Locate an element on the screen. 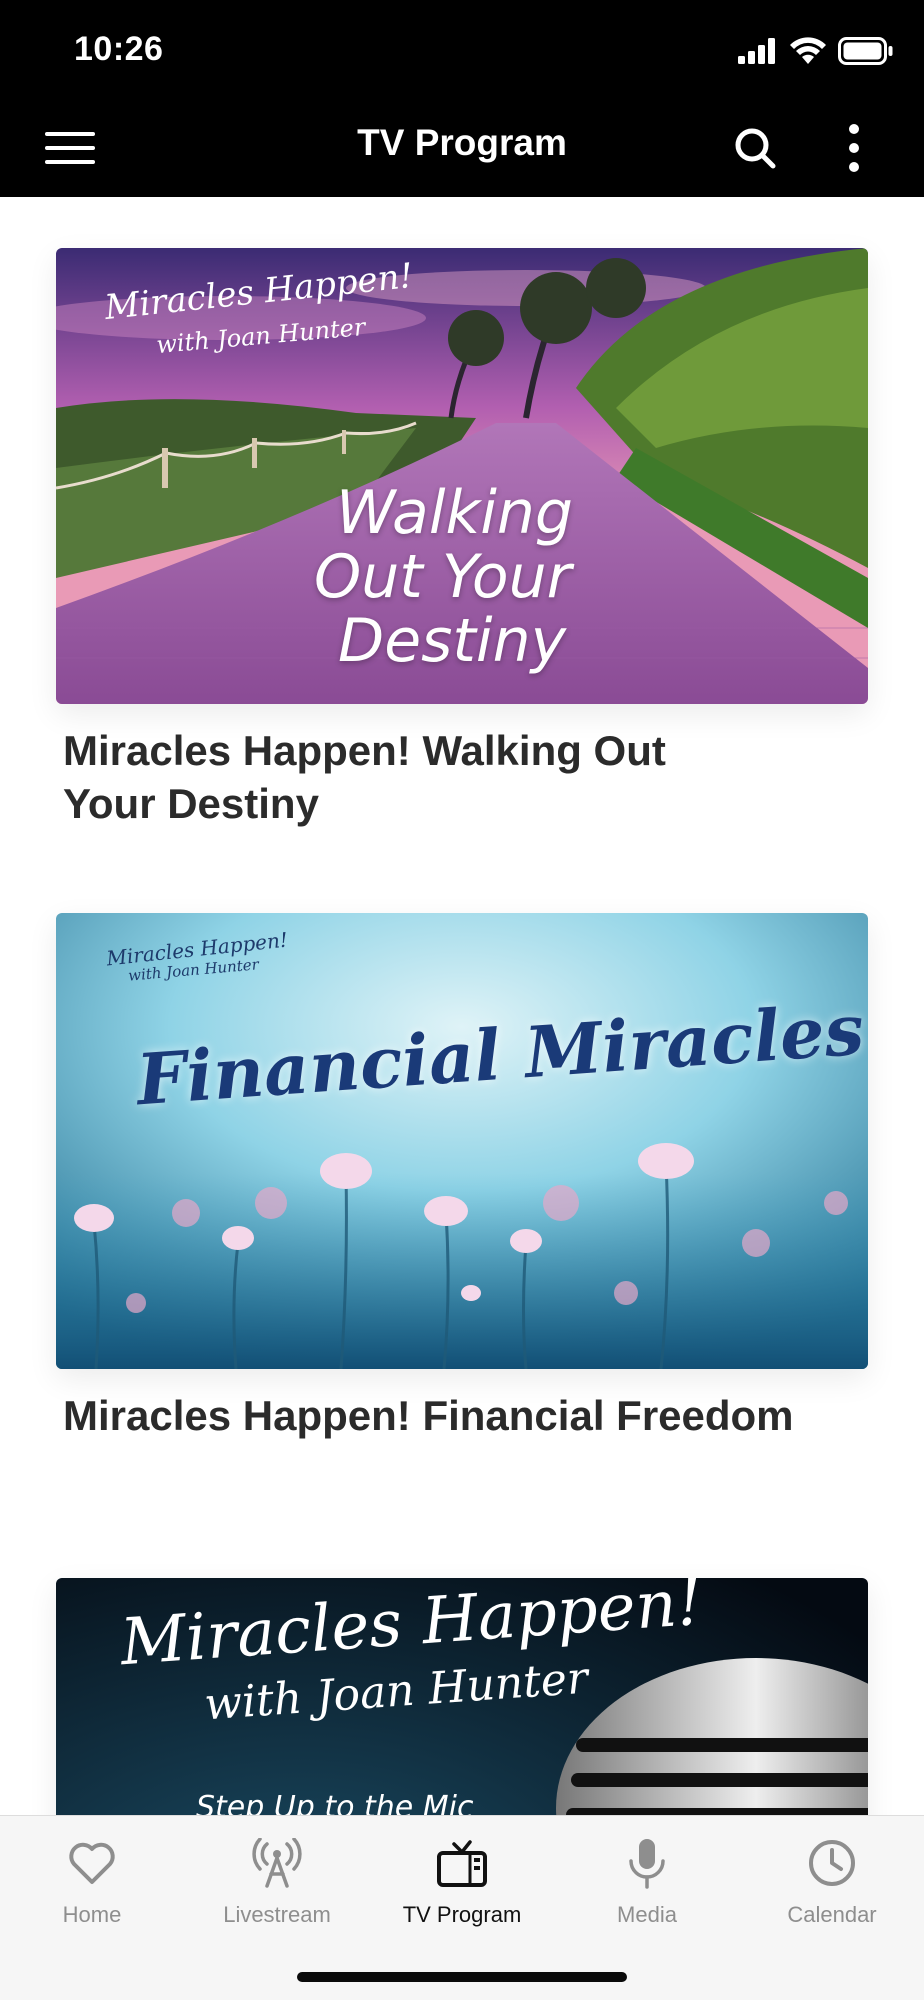  tab-livestream: Livestream is located at coordinates (277, 1881).